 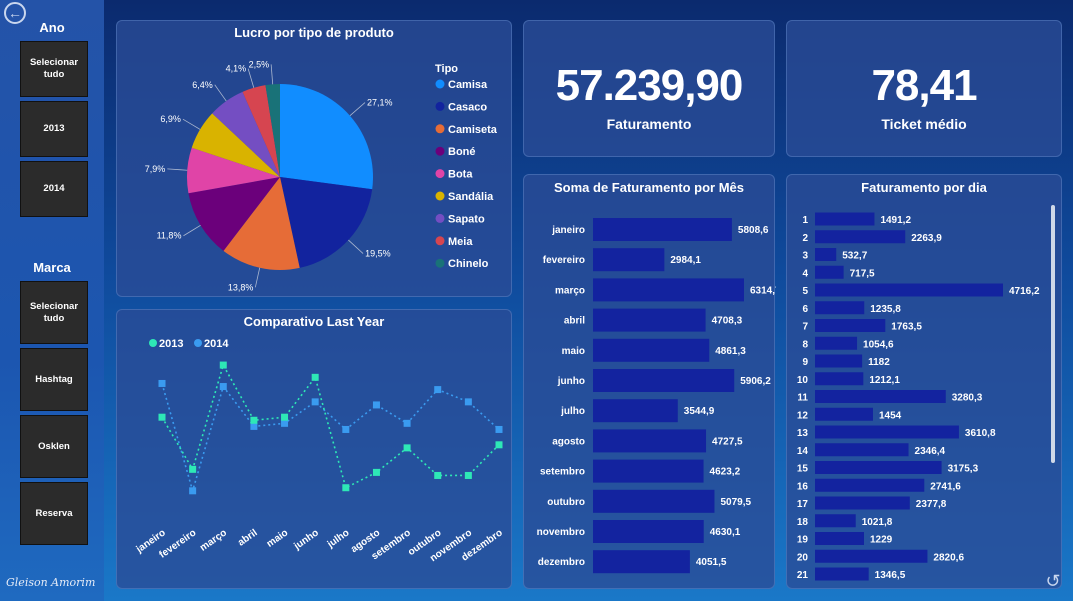 I want to click on day-value-label: 532,7, so click(x=854, y=256).